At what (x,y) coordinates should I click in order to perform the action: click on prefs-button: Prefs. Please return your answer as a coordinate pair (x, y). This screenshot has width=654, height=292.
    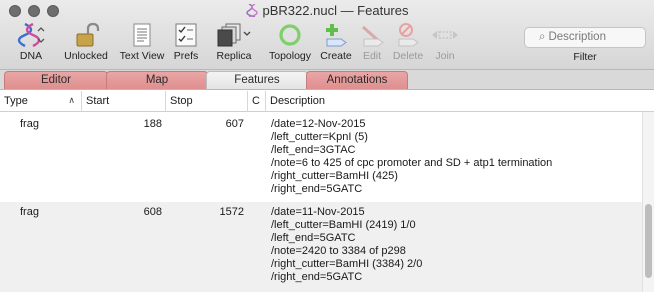
    Looking at the image, I should click on (186, 44).